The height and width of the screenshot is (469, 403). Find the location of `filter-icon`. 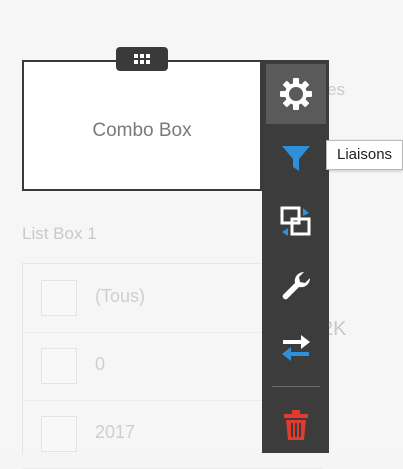

filter-icon is located at coordinates (296, 158).